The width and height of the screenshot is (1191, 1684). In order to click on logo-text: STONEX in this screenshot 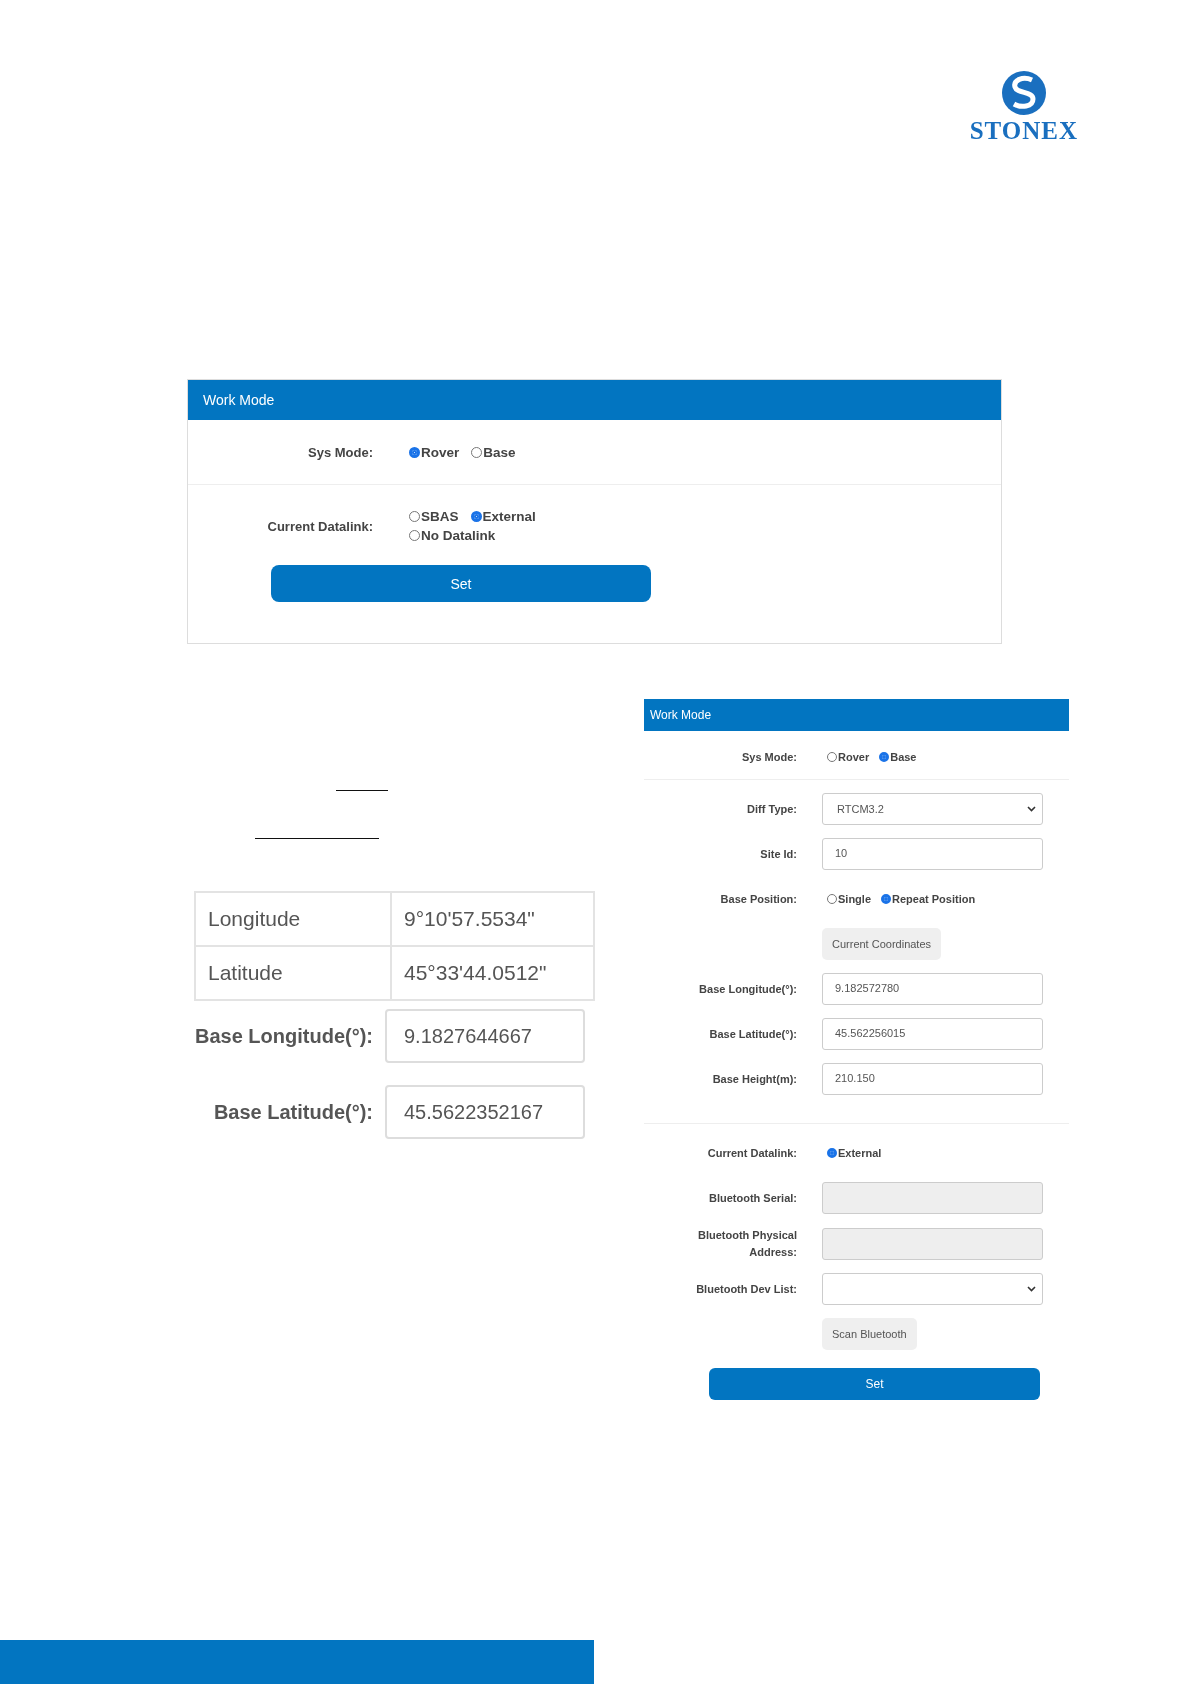, I will do `click(1023, 130)`.